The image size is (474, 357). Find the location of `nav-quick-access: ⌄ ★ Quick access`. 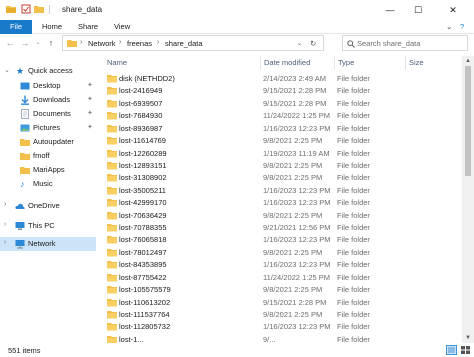

nav-quick-access: ⌄ ★ Quick access is located at coordinates (48, 71).